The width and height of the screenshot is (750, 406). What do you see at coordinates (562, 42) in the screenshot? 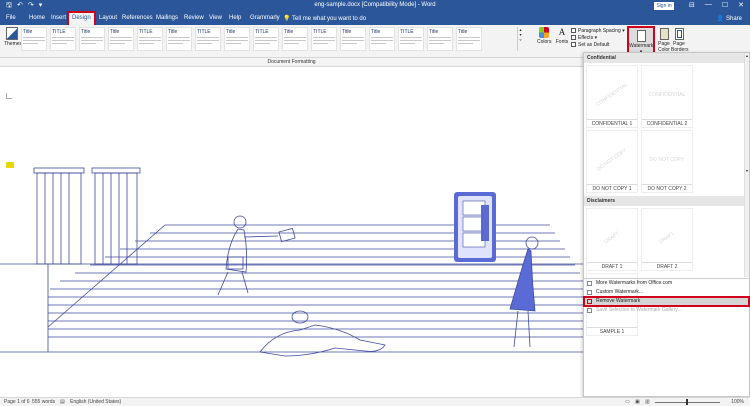
I see `fonts-label: Fonts` at bounding box center [562, 42].